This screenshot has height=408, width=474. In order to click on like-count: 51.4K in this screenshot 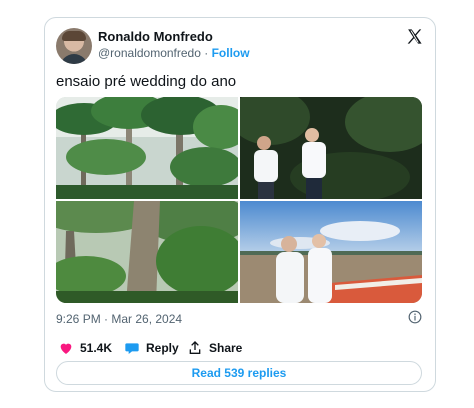, I will do `click(96, 348)`.